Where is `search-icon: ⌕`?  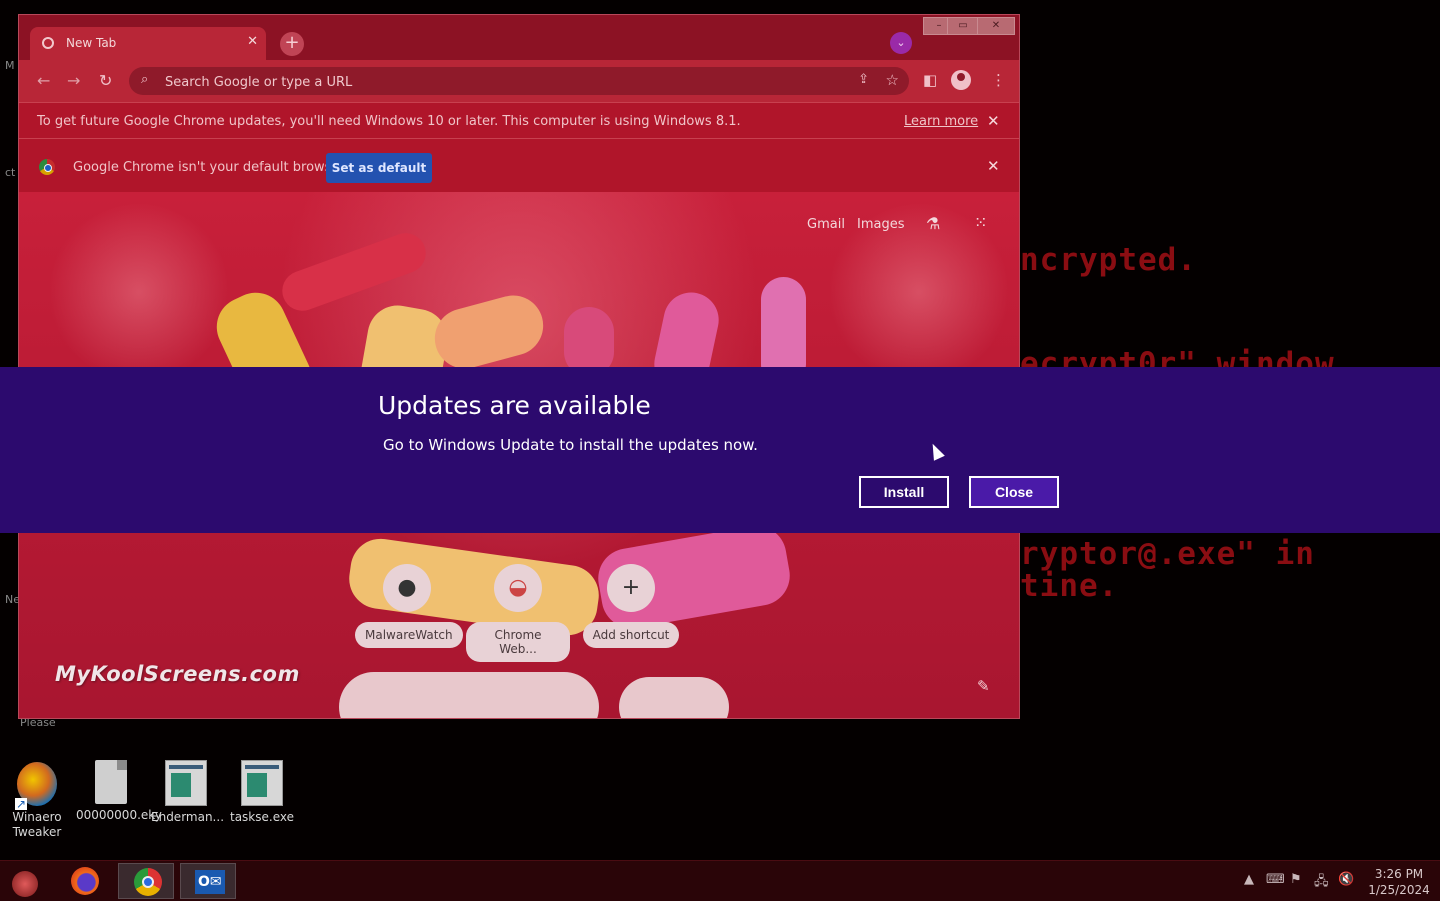 search-icon: ⌕ is located at coordinates (145, 79).